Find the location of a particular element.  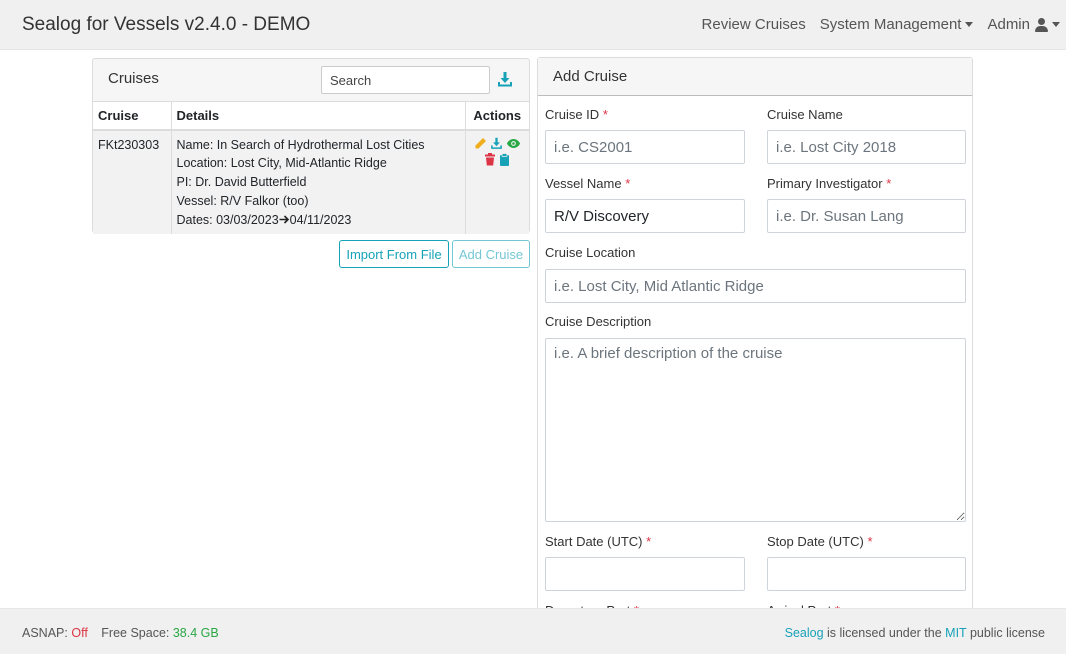

primary-investigator-label: Primary Investigator * is located at coordinates (829, 183).